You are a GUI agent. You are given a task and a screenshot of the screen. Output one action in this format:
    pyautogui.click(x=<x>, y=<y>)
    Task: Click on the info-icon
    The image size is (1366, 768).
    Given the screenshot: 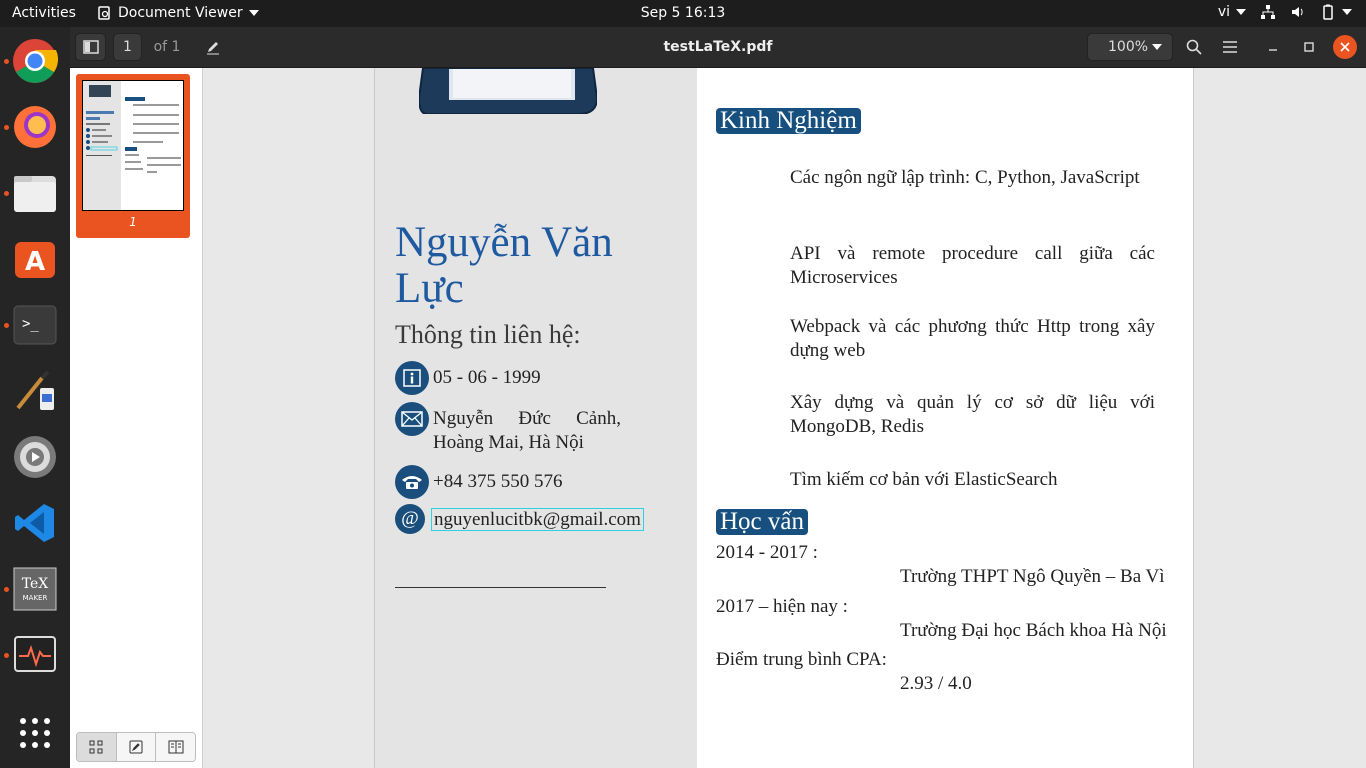 What is the action you would take?
    pyautogui.click(x=412, y=378)
    